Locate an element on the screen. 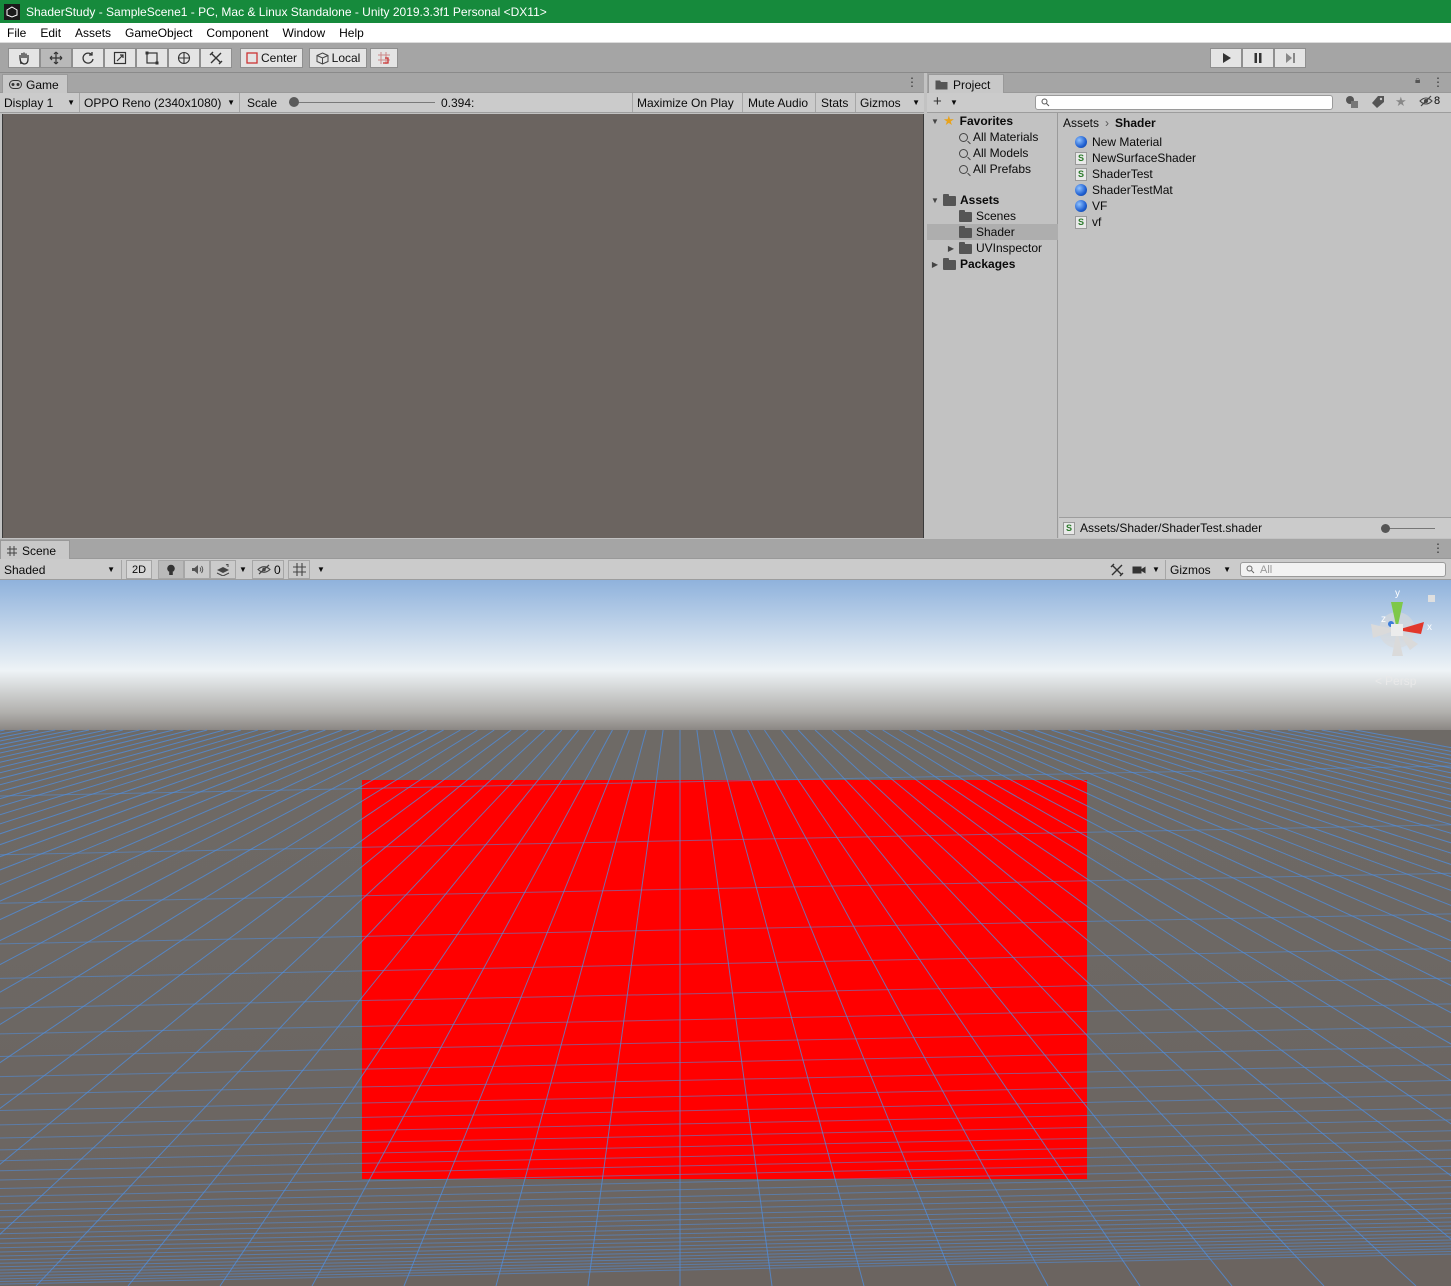  audio-toggle is located at coordinates (197, 569).